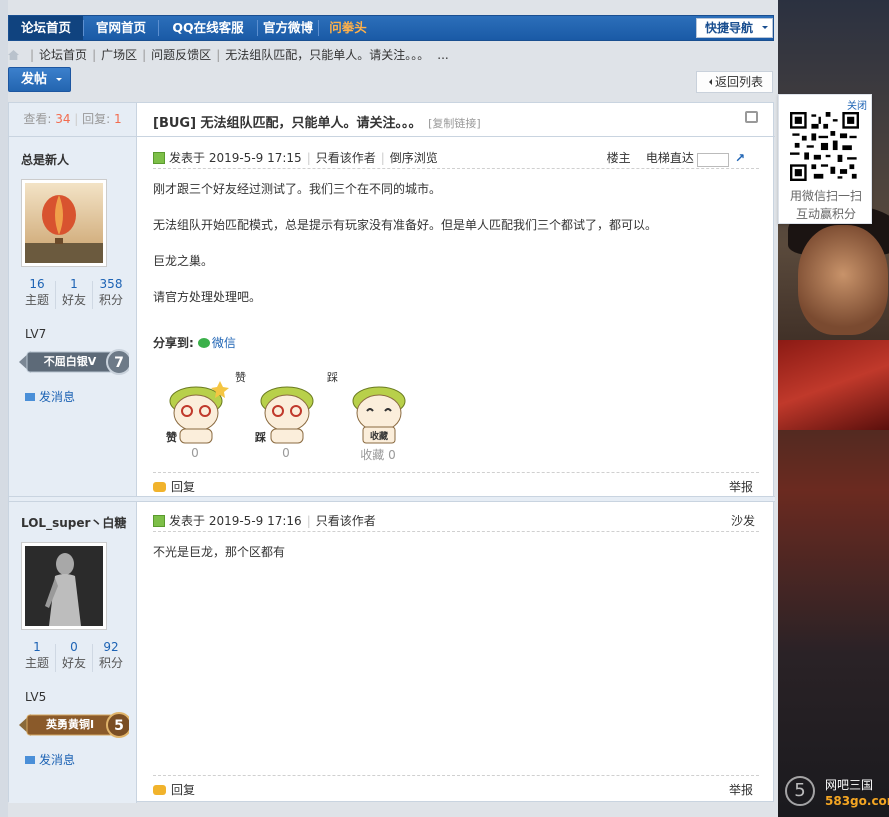  I want to click on floor-jump: 楼主 电梯直达 ↗, so click(676, 158).